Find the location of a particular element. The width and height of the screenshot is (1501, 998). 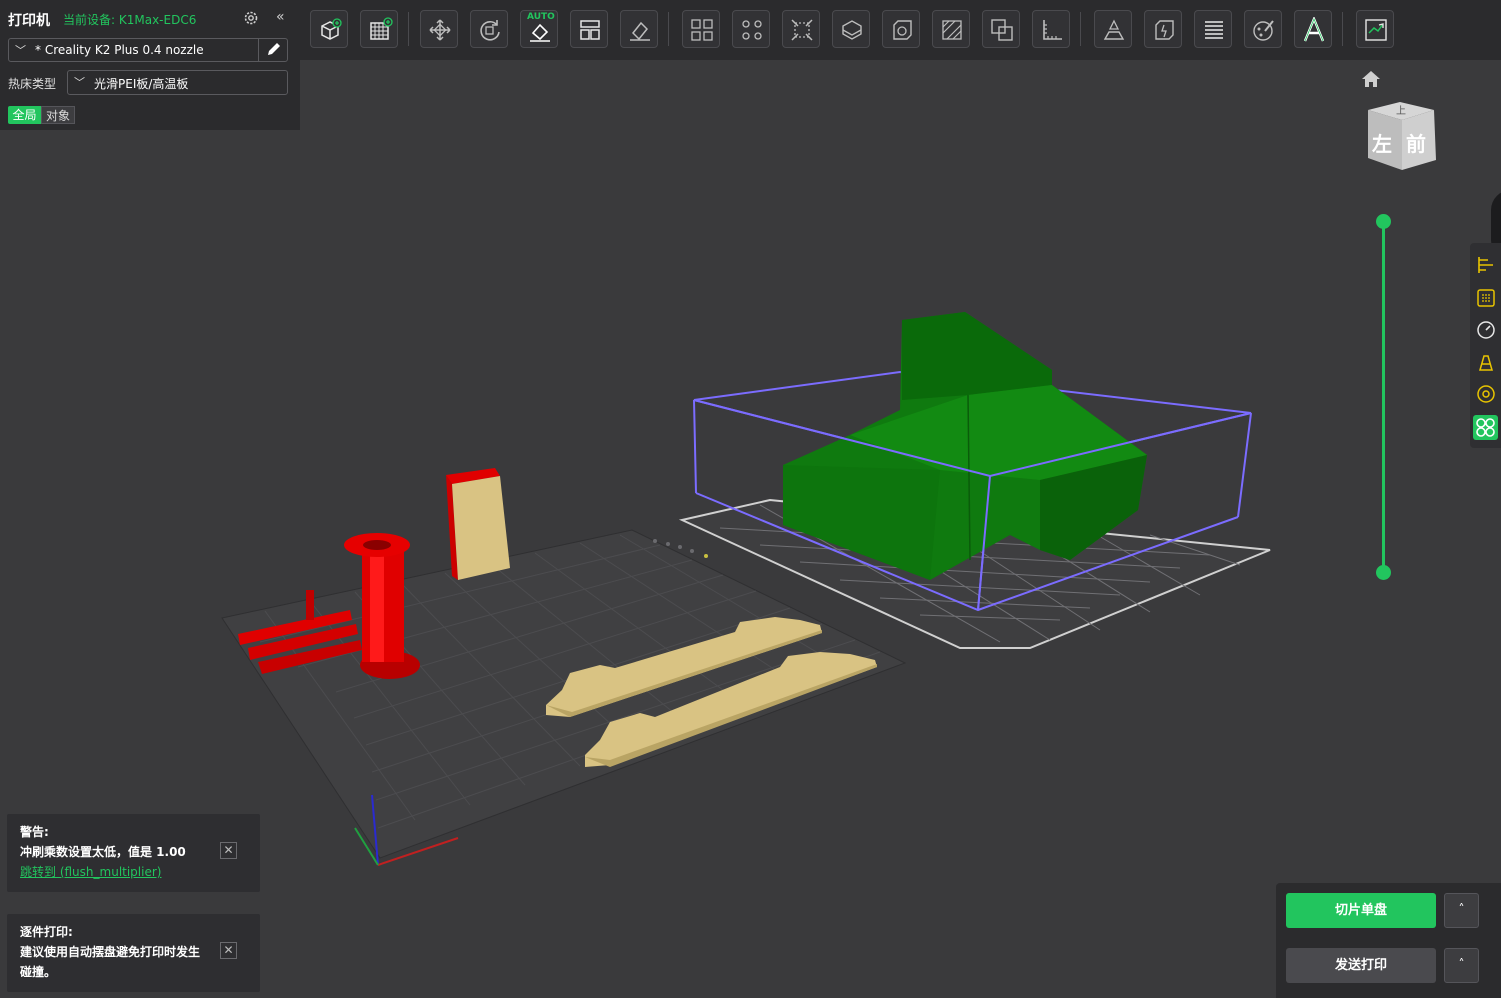

rotate-icon is located at coordinates (489, 29).